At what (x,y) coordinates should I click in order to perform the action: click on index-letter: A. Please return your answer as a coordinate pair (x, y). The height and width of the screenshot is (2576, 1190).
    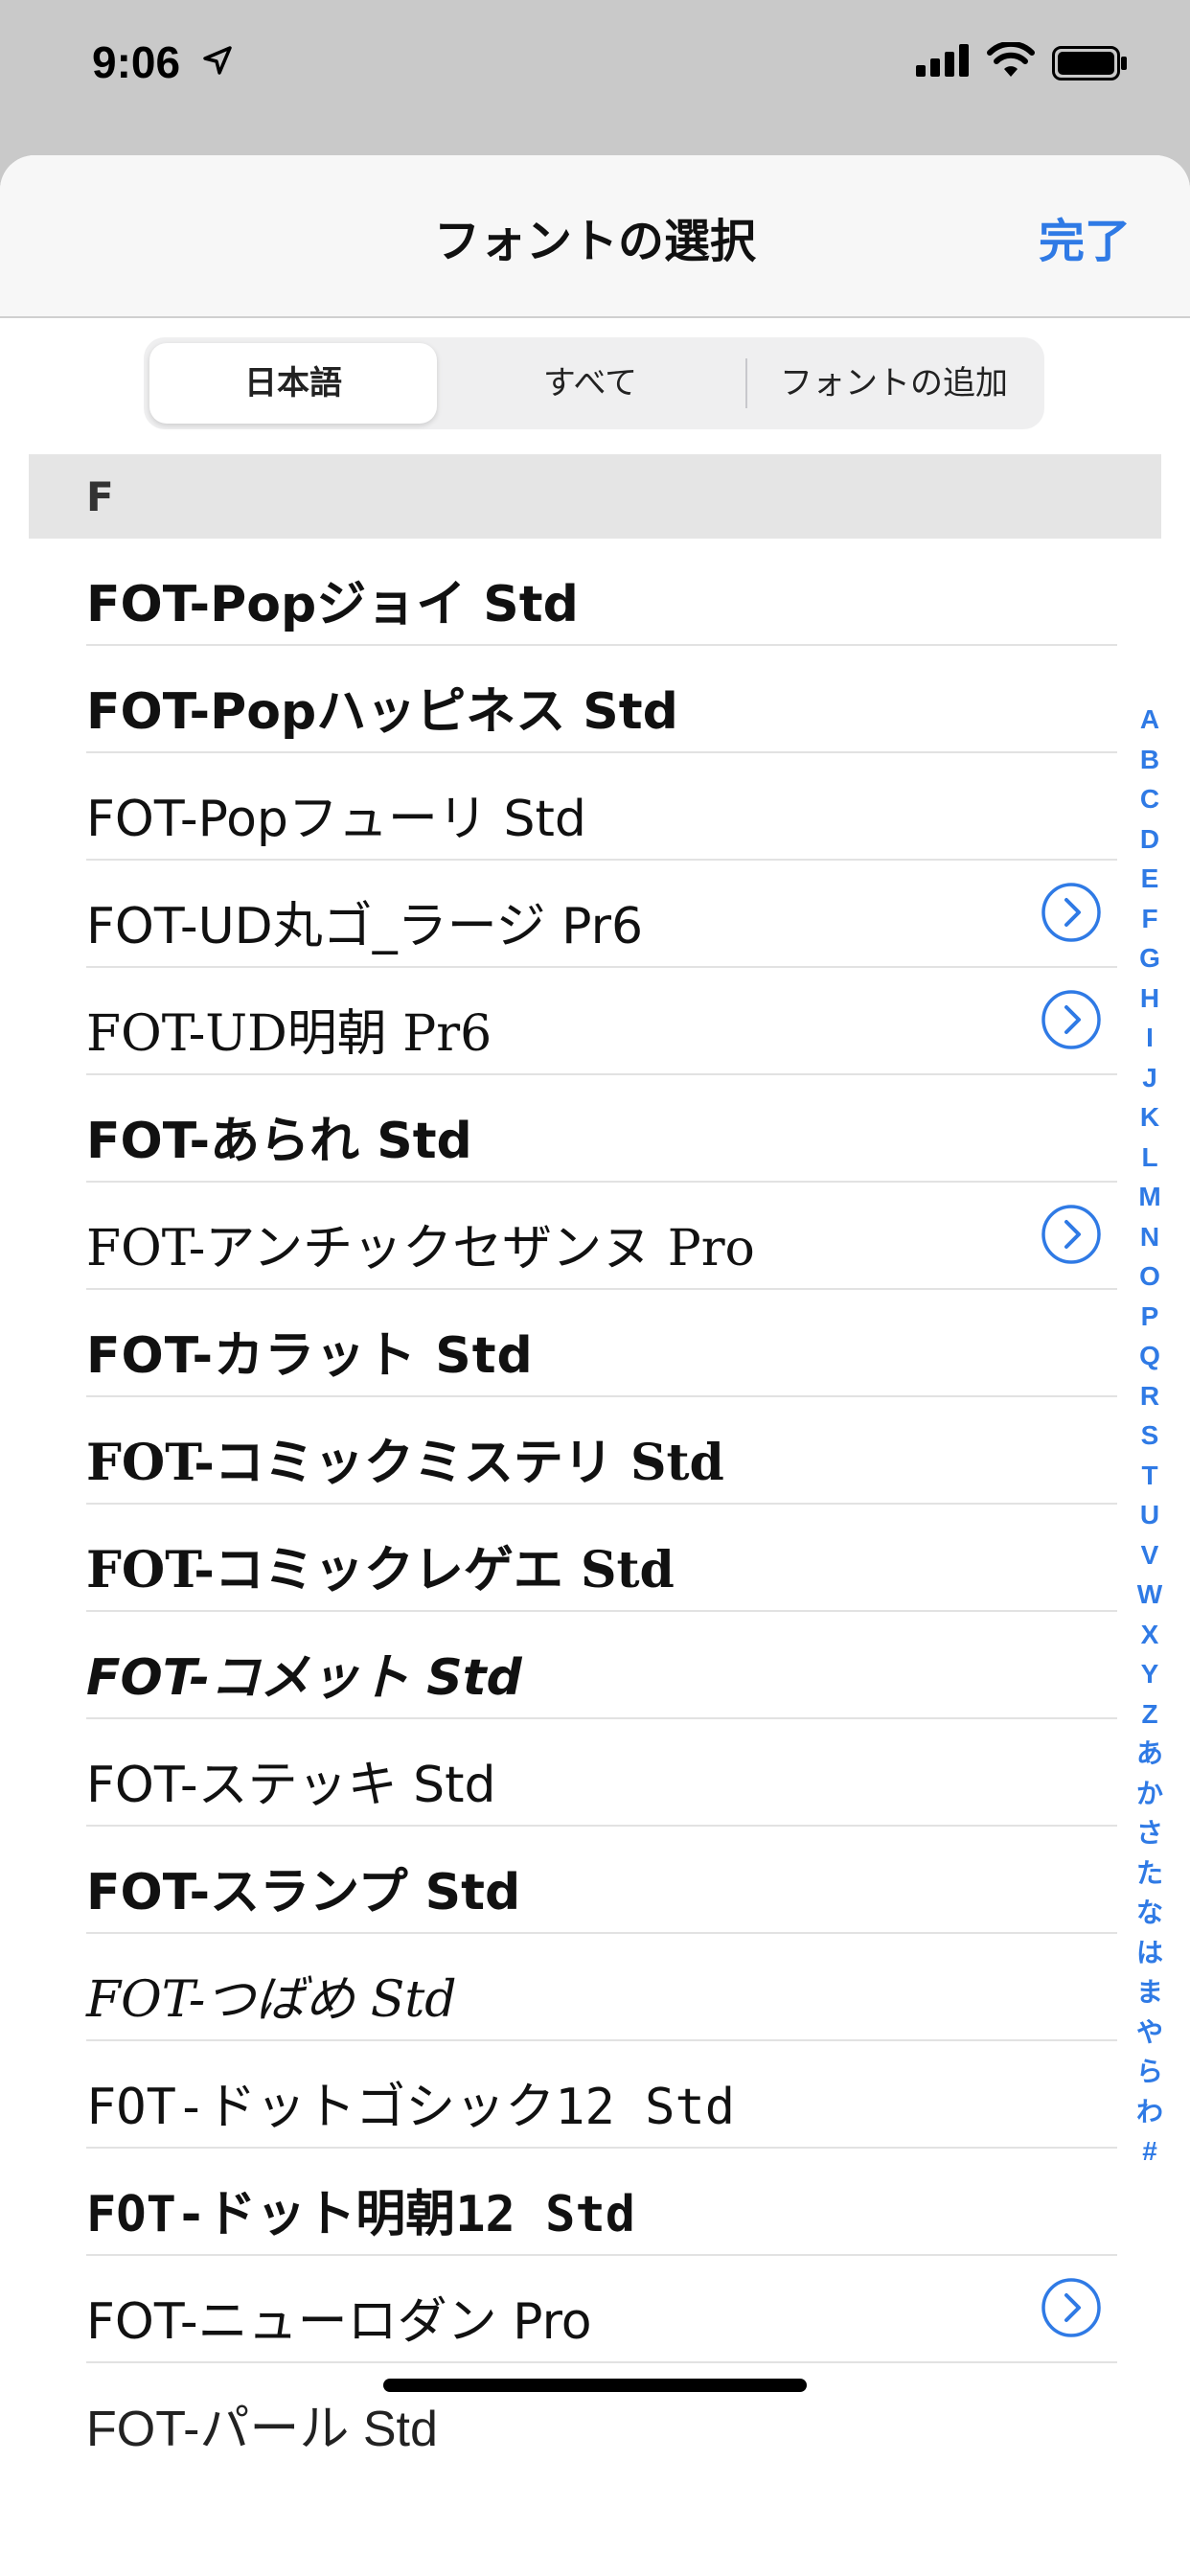
    Looking at the image, I should click on (1150, 720).